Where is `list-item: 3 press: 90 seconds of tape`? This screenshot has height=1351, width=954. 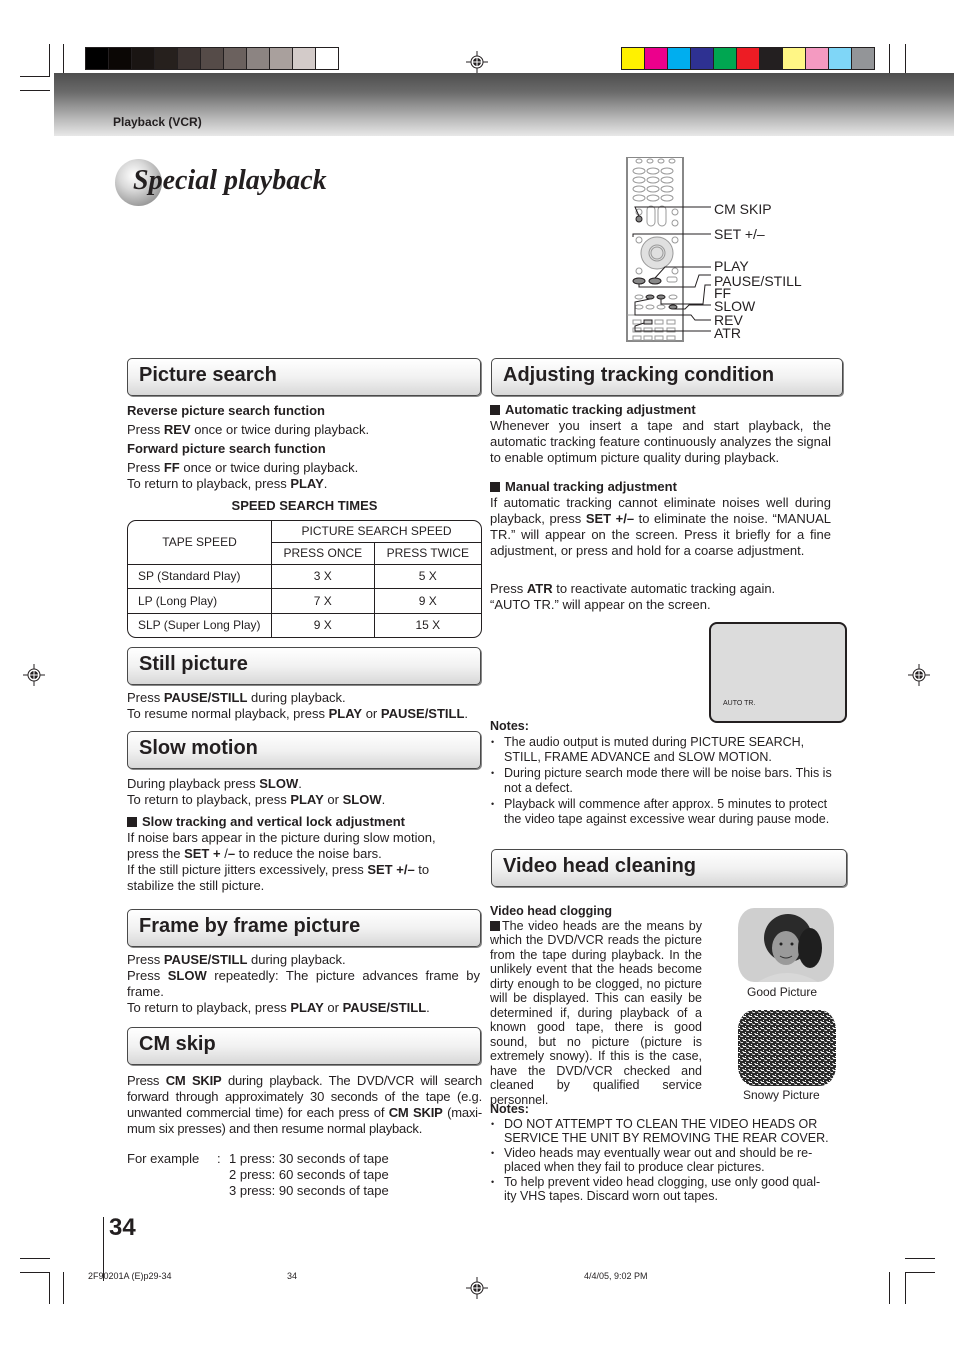 list-item: 3 press: 90 seconds of tape is located at coordinates (309, 1190).